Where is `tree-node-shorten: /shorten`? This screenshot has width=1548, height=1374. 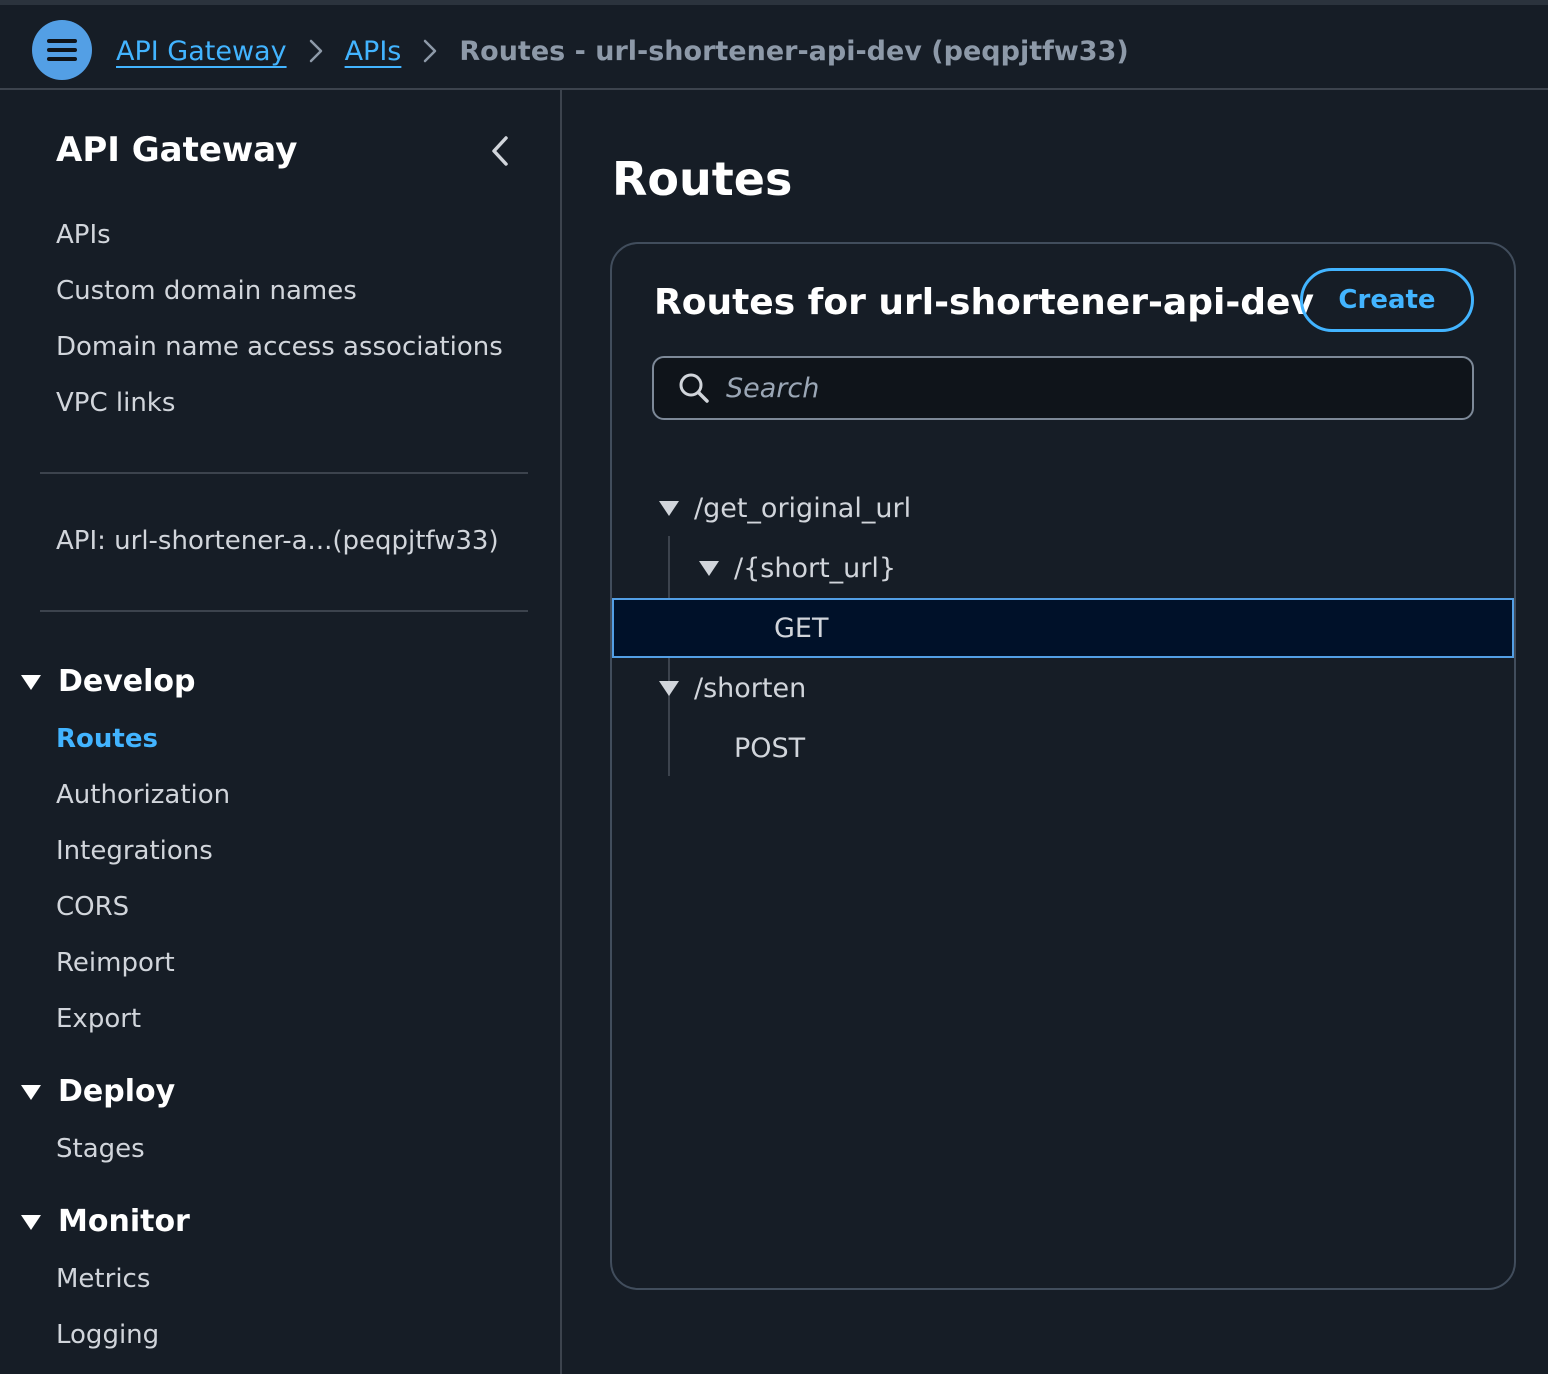
tree-node-shorten: /shorten is located at coordinates (1063, 688).